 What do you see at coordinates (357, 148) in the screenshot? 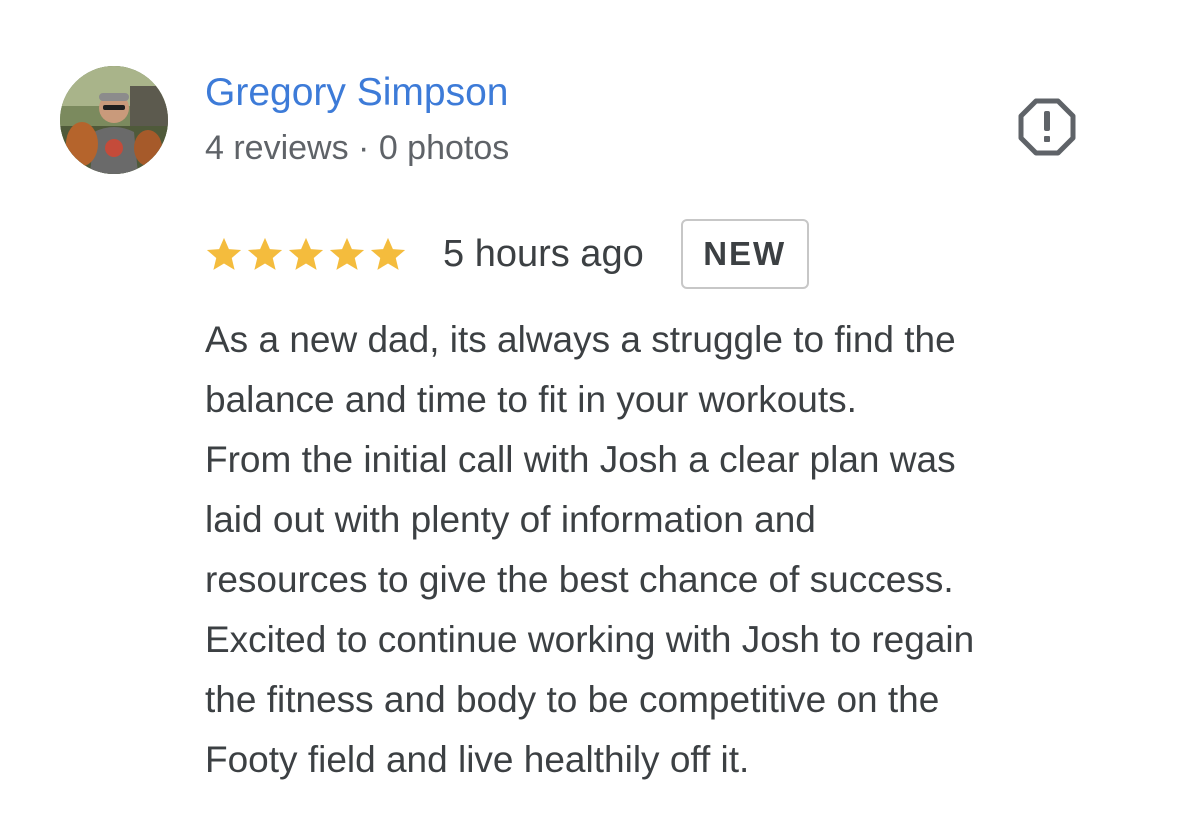
I see `reviewer-meta: 4 reviews · 0 photos` at bounding box center [357, 148].